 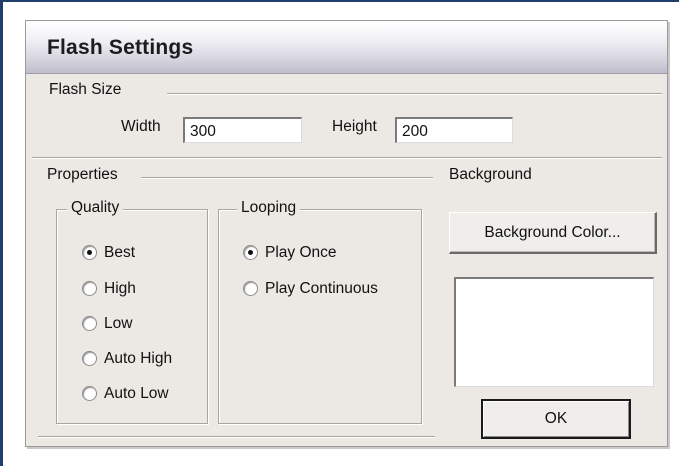 What do you see at coordinates (269, 208) in the screenshot?
I see `looping-label: Looping` at bounding box center [269, 208].